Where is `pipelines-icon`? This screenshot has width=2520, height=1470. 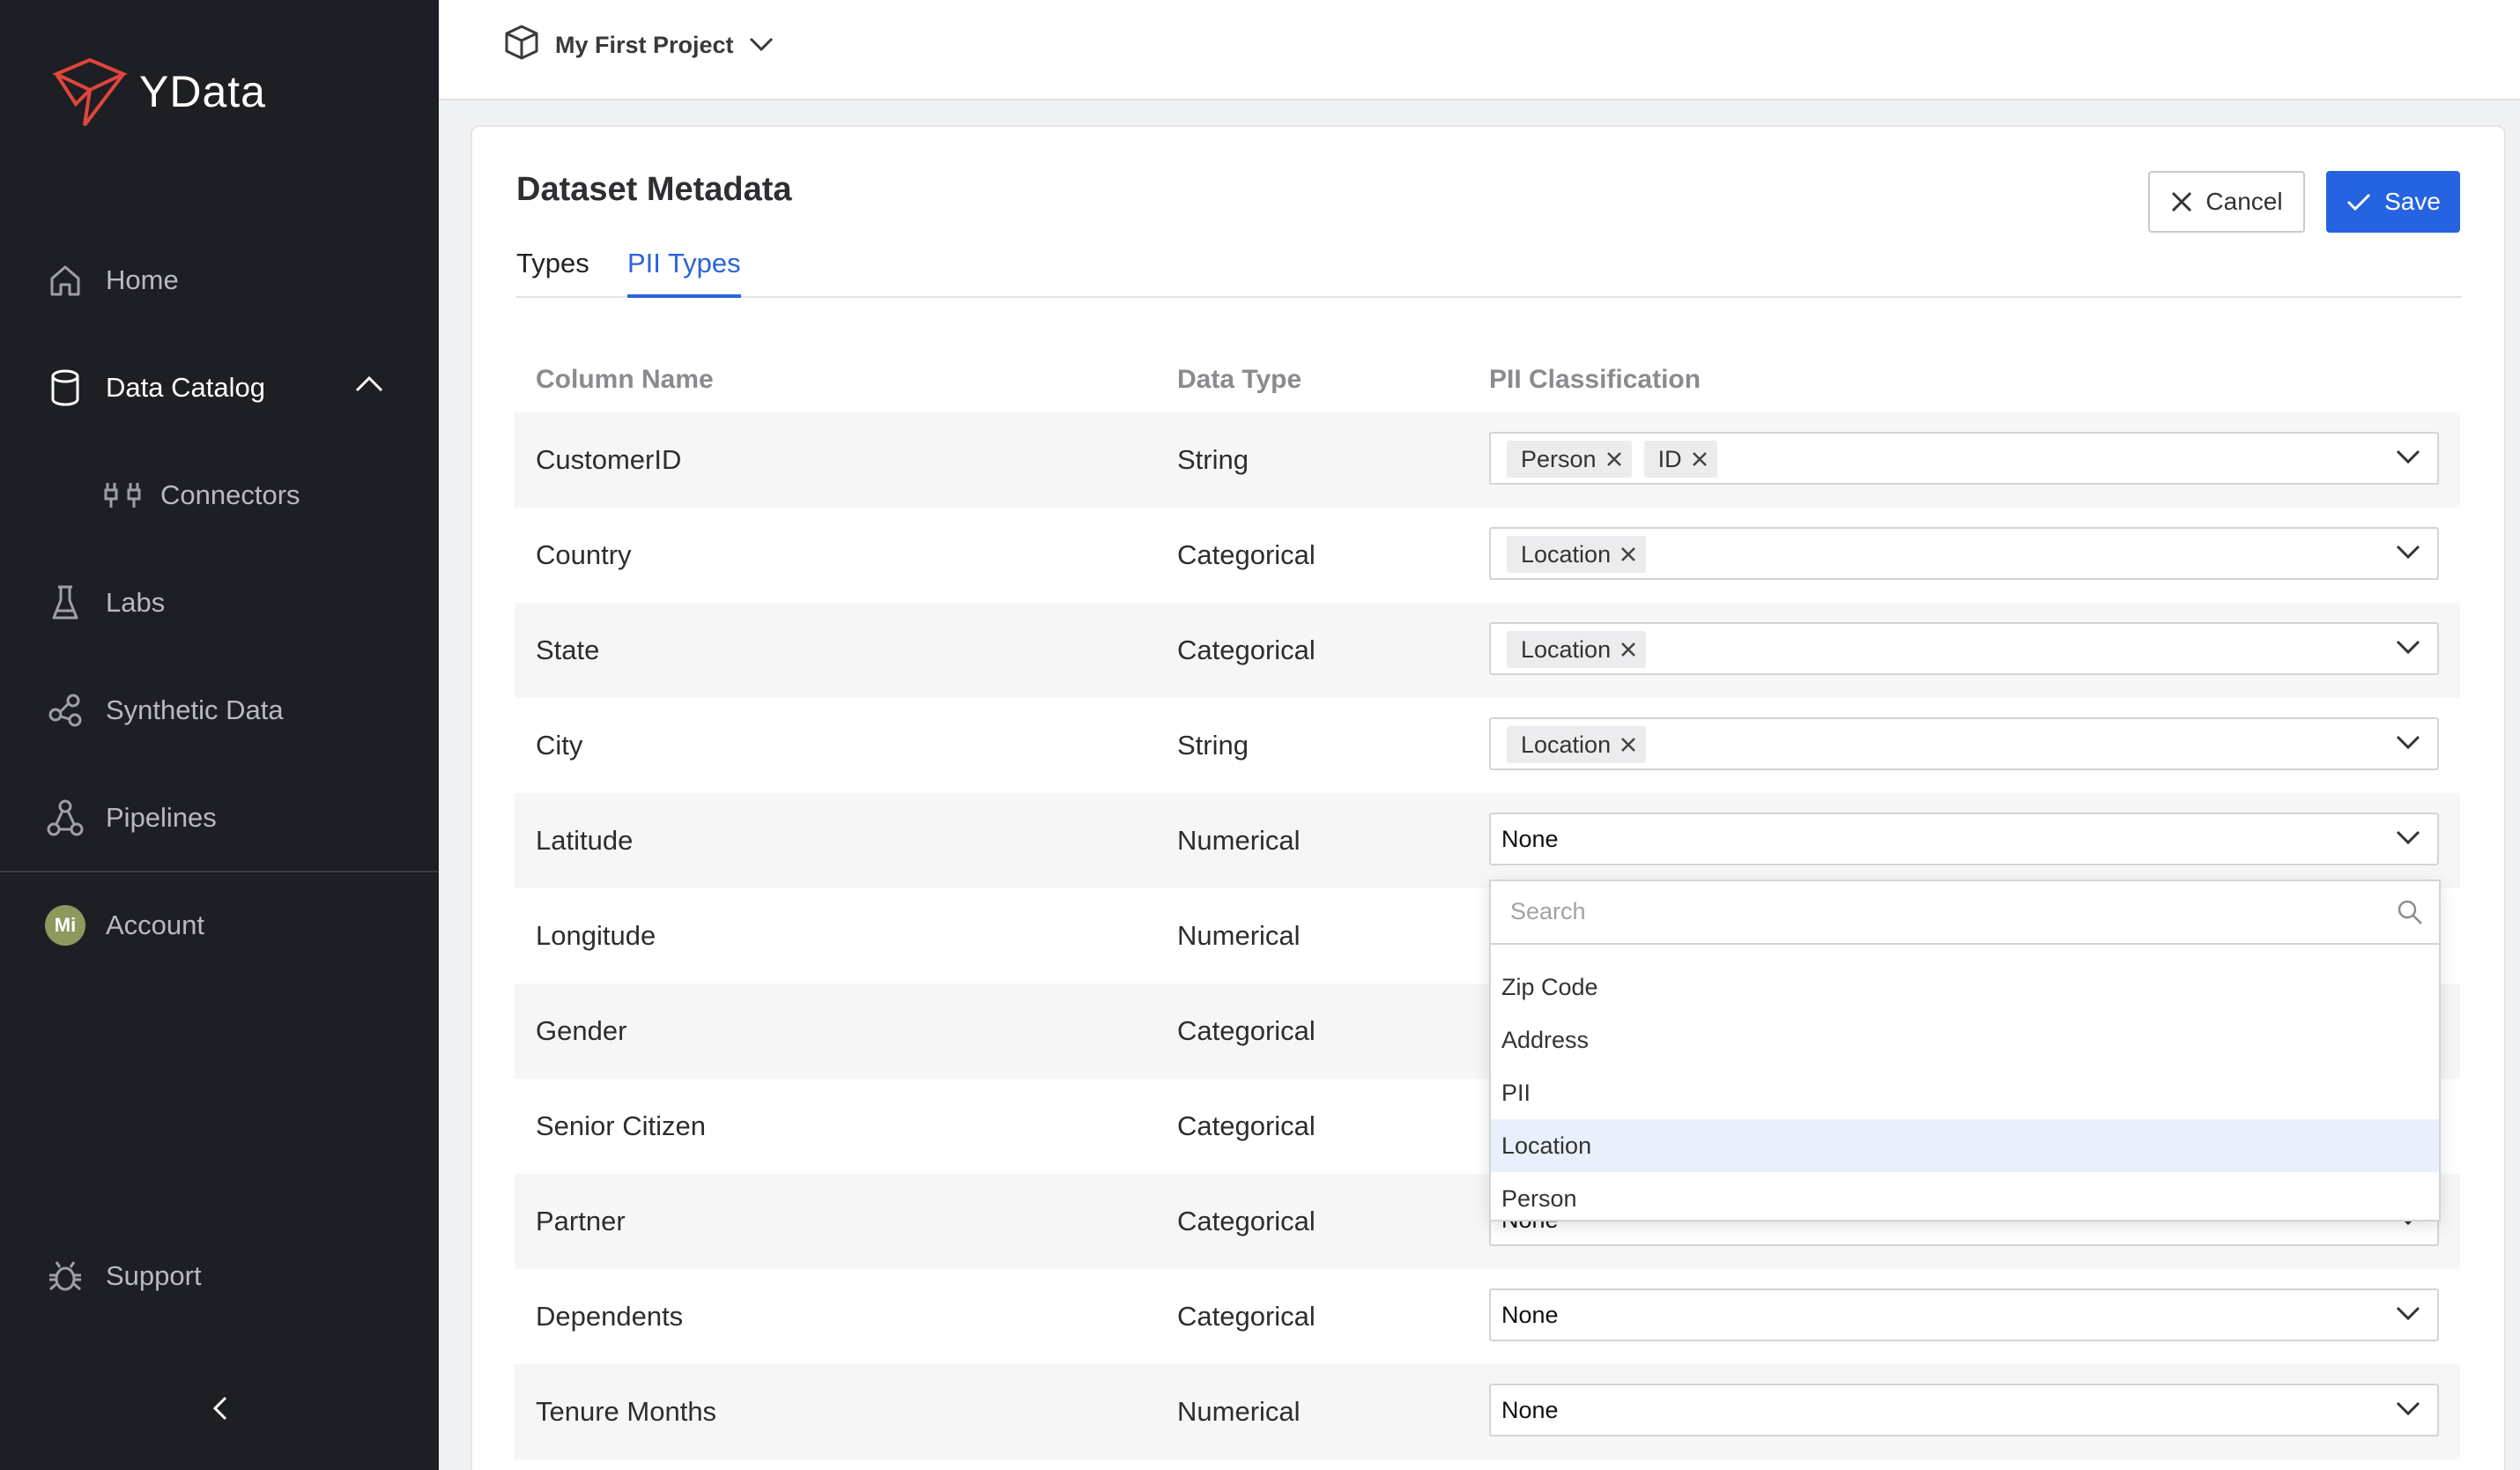 pipelines-icon is located at coordinates (65, 818).